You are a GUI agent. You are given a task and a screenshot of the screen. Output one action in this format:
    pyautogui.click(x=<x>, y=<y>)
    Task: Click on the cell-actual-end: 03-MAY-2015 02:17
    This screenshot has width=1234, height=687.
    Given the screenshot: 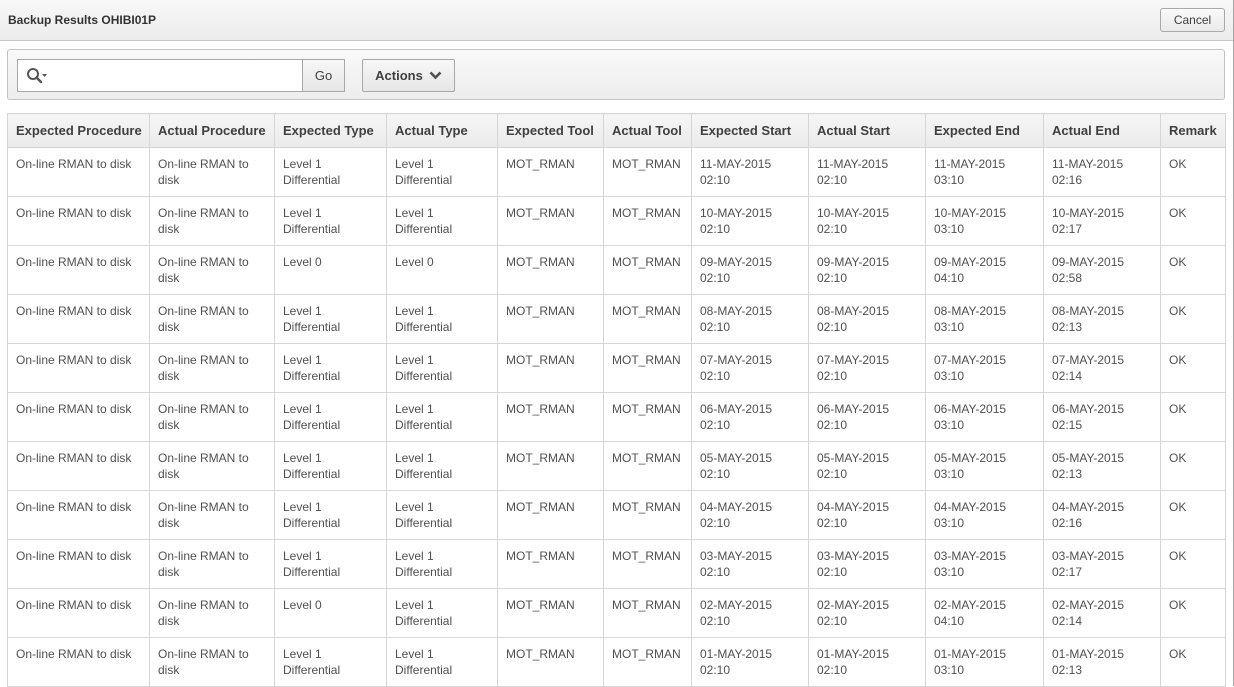 What is the action you would take?
    pyautogui.click(x=1102, y=564)
    